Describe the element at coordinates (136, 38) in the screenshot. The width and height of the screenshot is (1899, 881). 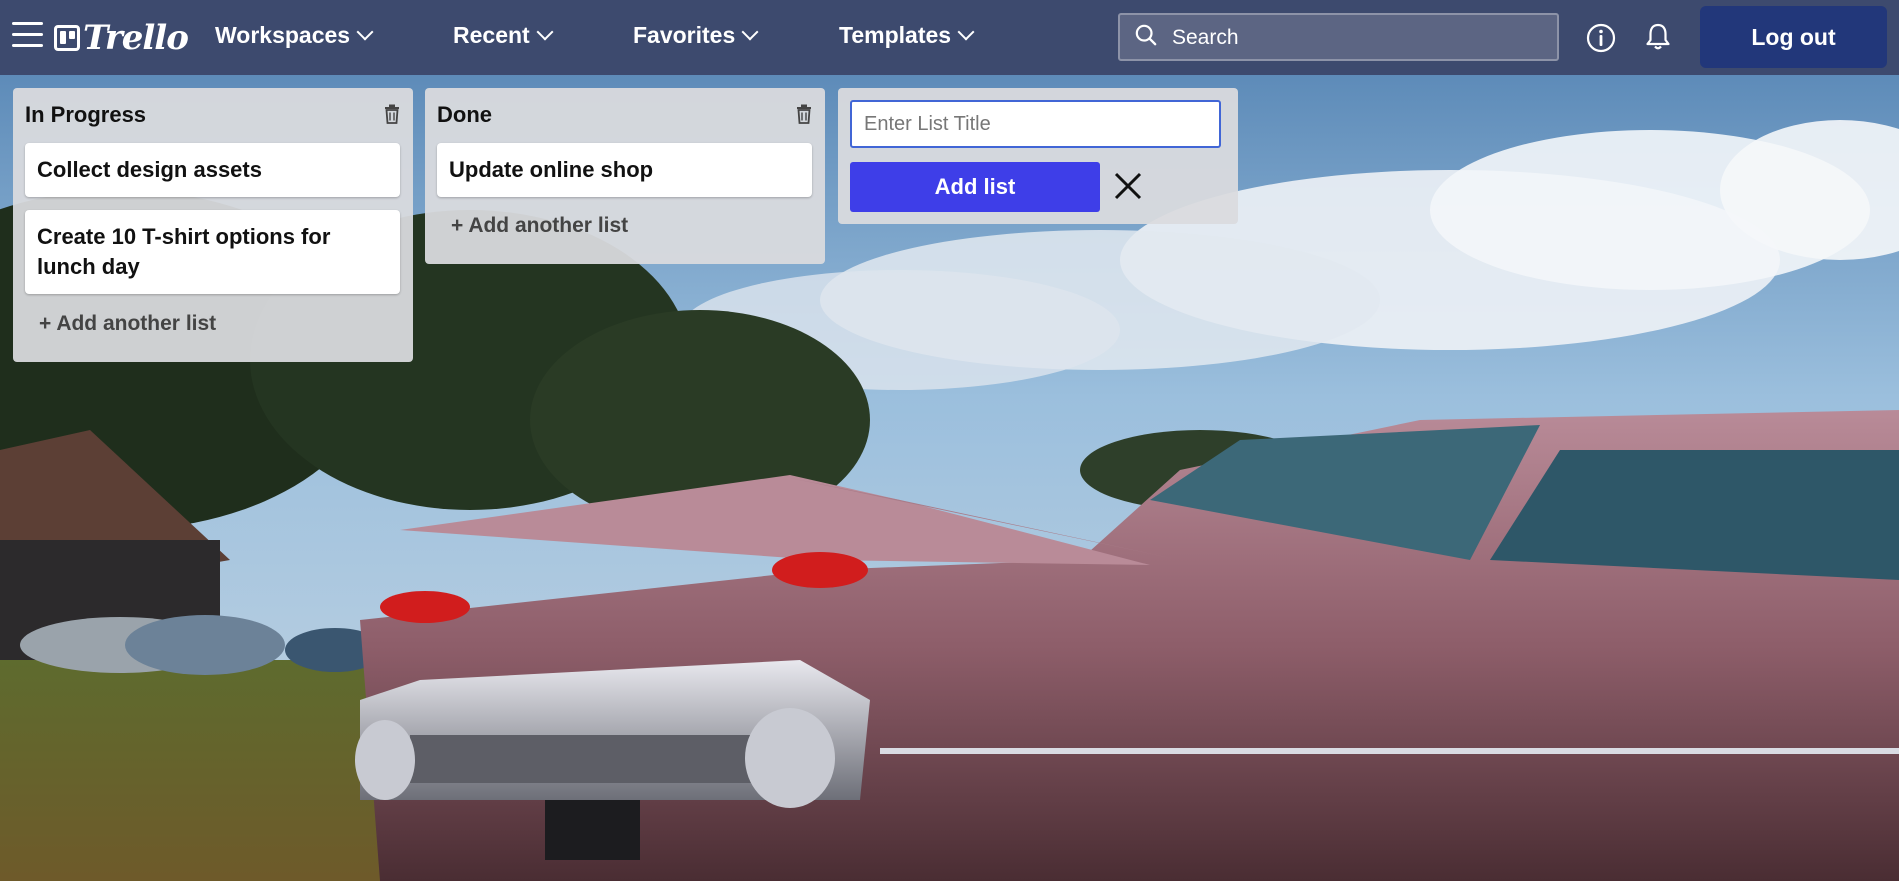
I see `logo-text: Trello` at that location.